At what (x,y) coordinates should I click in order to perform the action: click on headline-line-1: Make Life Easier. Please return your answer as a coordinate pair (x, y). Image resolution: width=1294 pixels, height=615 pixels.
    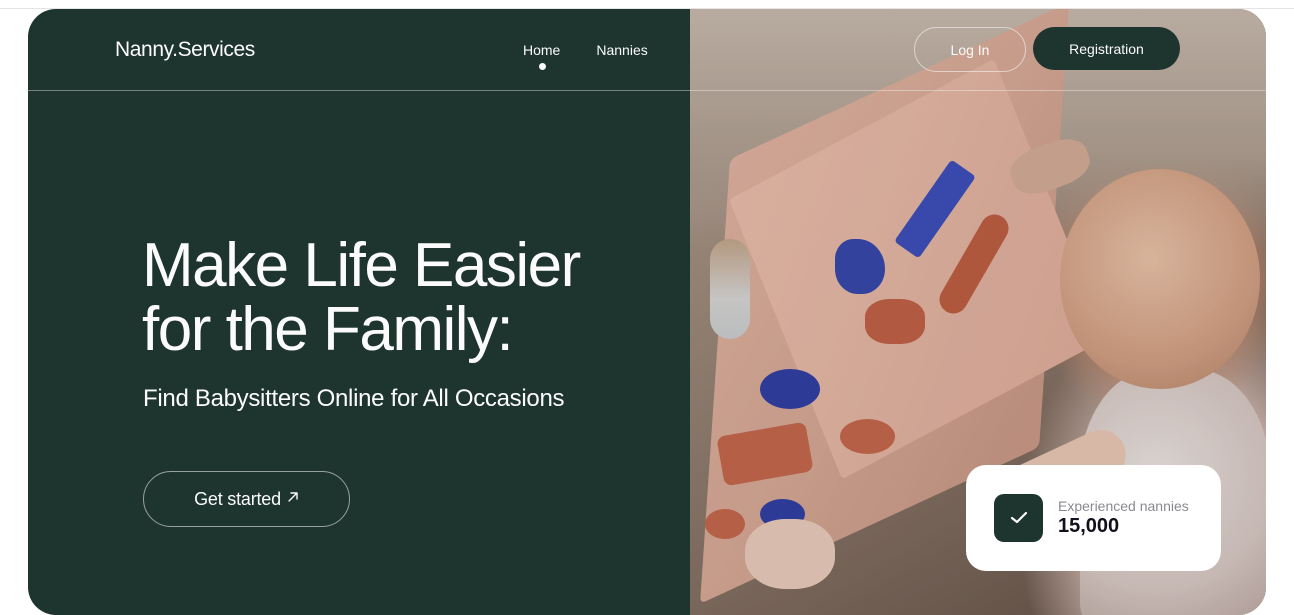
    Looking at the image, I should click on (361, 265).